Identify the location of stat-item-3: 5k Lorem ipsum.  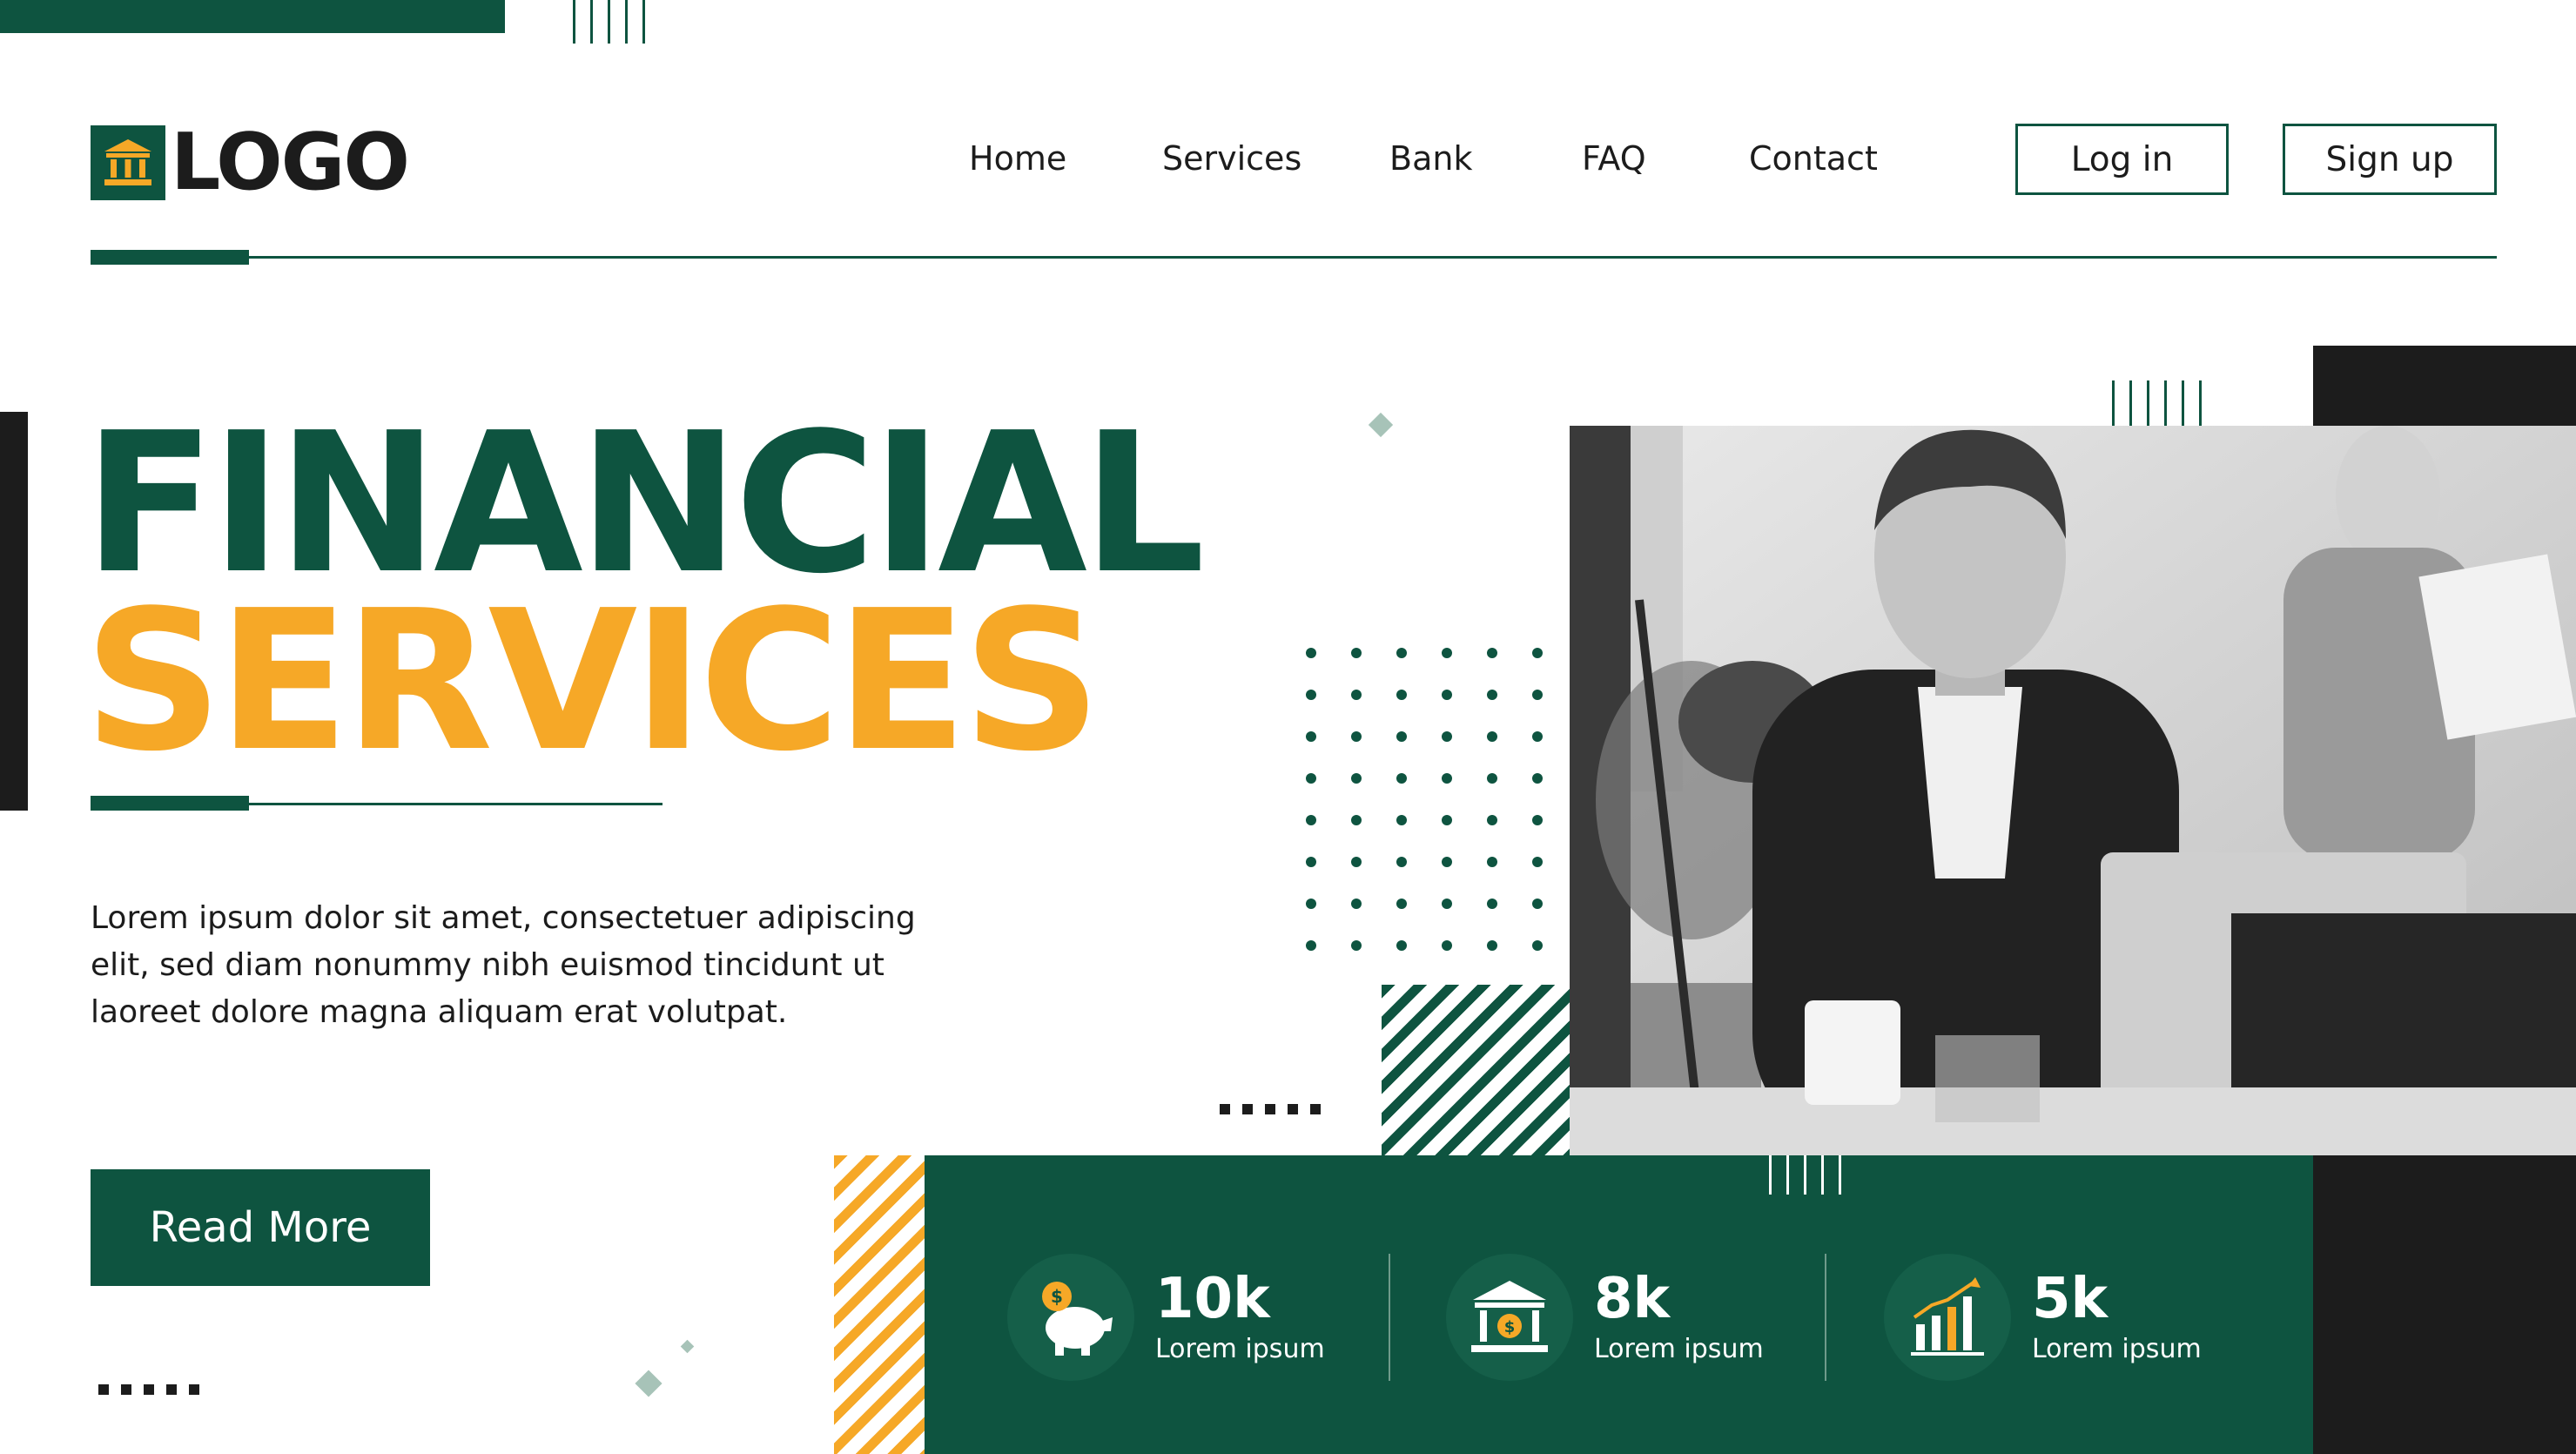
(2043, 1317).